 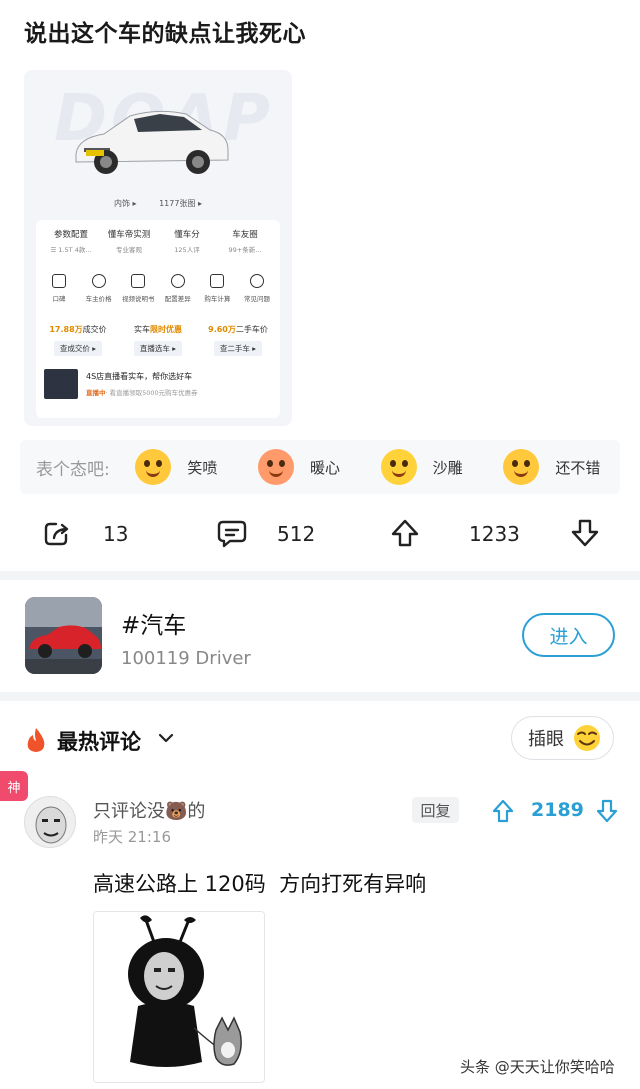 What do you see at coordinates (158, 384) in the screenshot?
I see `live-banner: 4S店直播看实车，帮你选好车 直播中· 看直播领取5000元购车优惠券` at bounding box center [158, 384].